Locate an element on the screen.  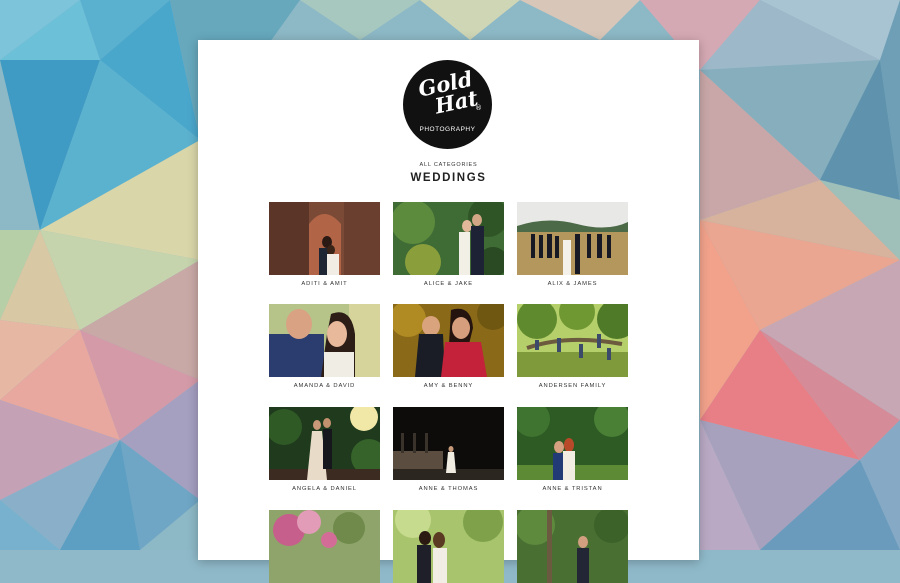
gallery-caption: ADITI & AMIT is located at coordinates (324, 284).